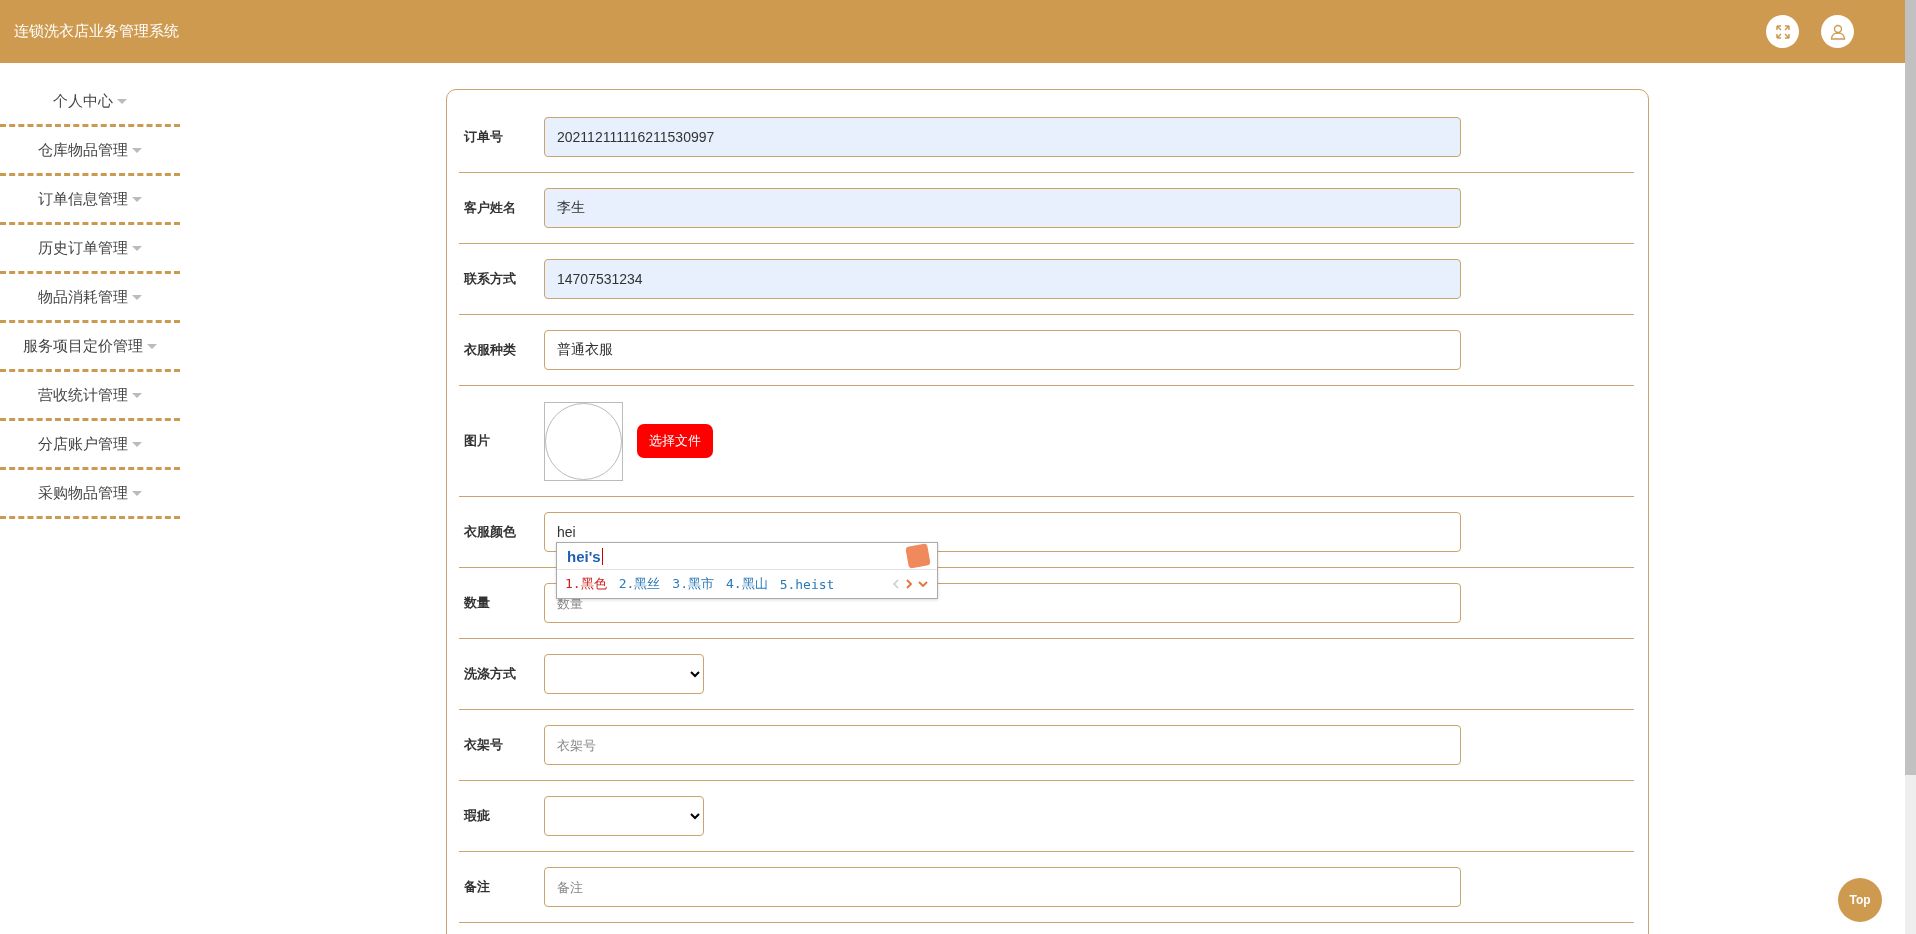 Image resolution: width=1916 pixels, height=934 pixels. I want to click on scrollbar, so click(1910, 467).